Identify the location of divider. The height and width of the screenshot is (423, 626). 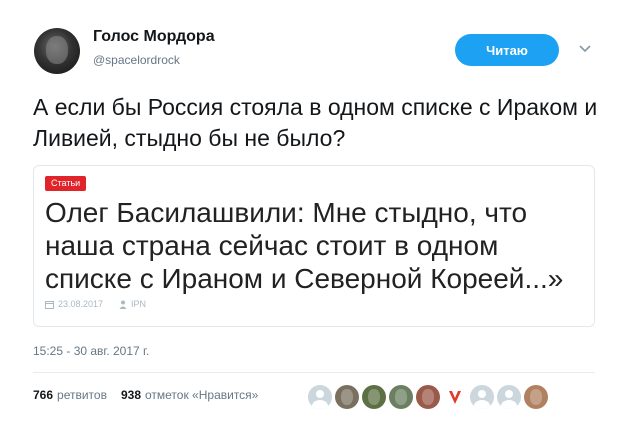
(314, 372).